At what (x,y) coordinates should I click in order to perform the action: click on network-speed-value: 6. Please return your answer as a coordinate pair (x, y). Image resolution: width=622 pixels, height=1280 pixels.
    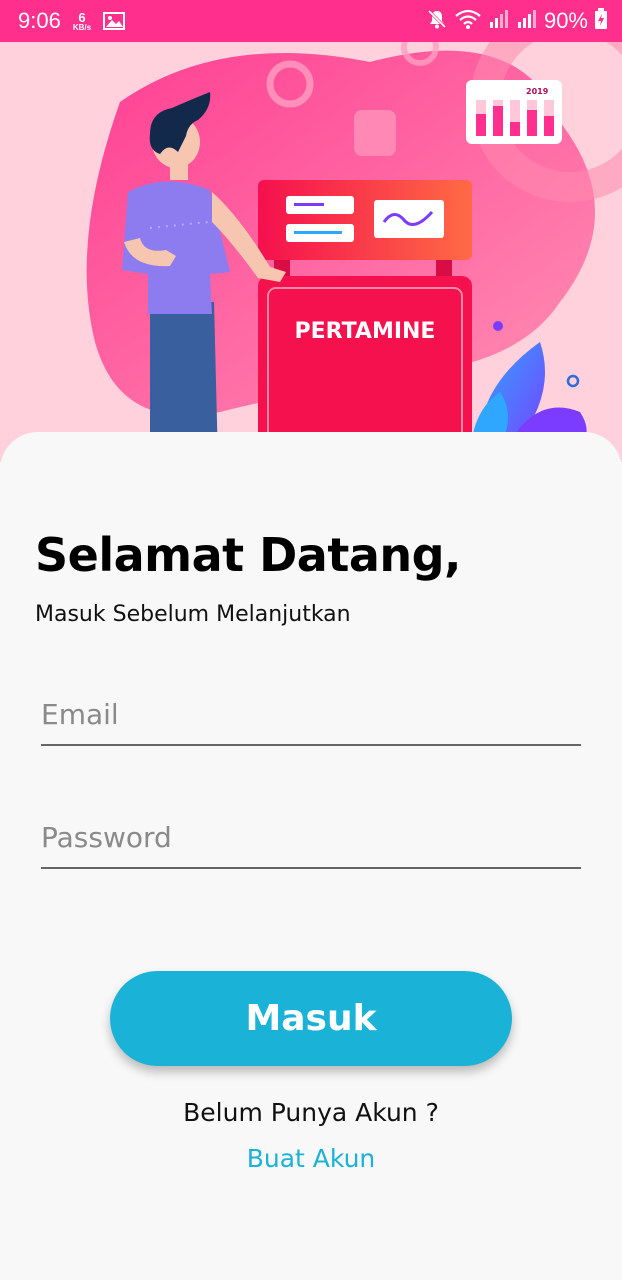
    Looking at the image, I should click on (82, 17).